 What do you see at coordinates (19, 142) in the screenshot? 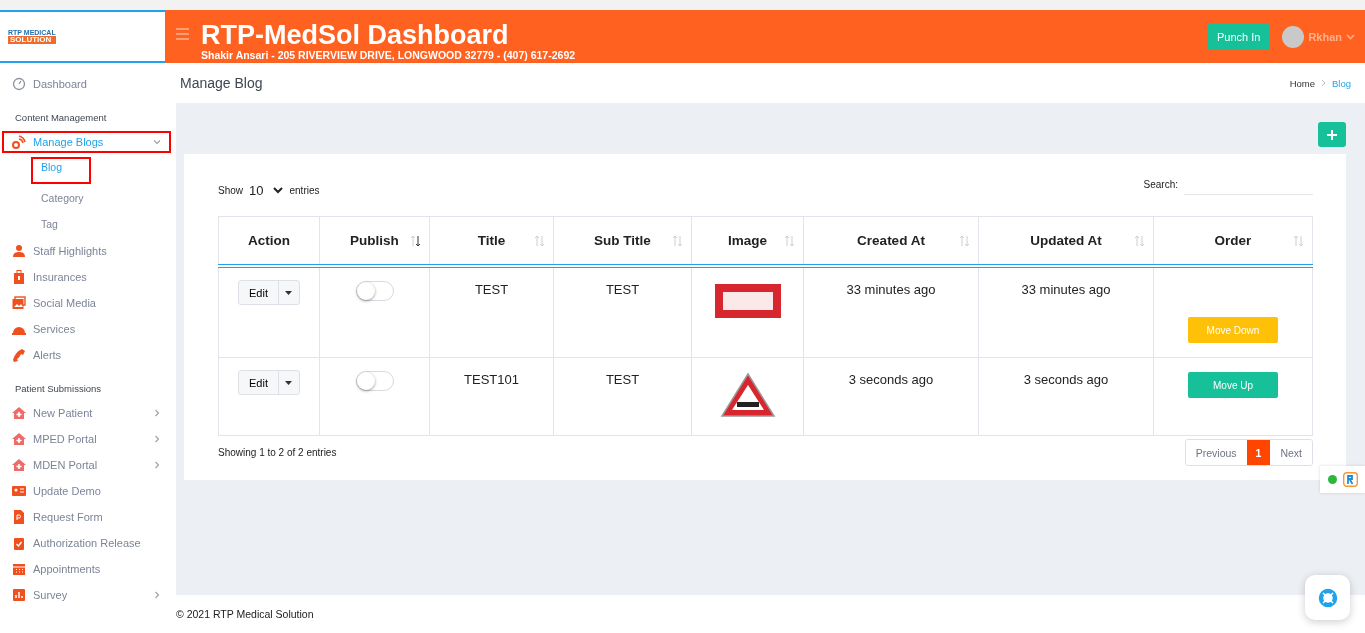
I see `rss-icon` at bounding box center [19, 142].